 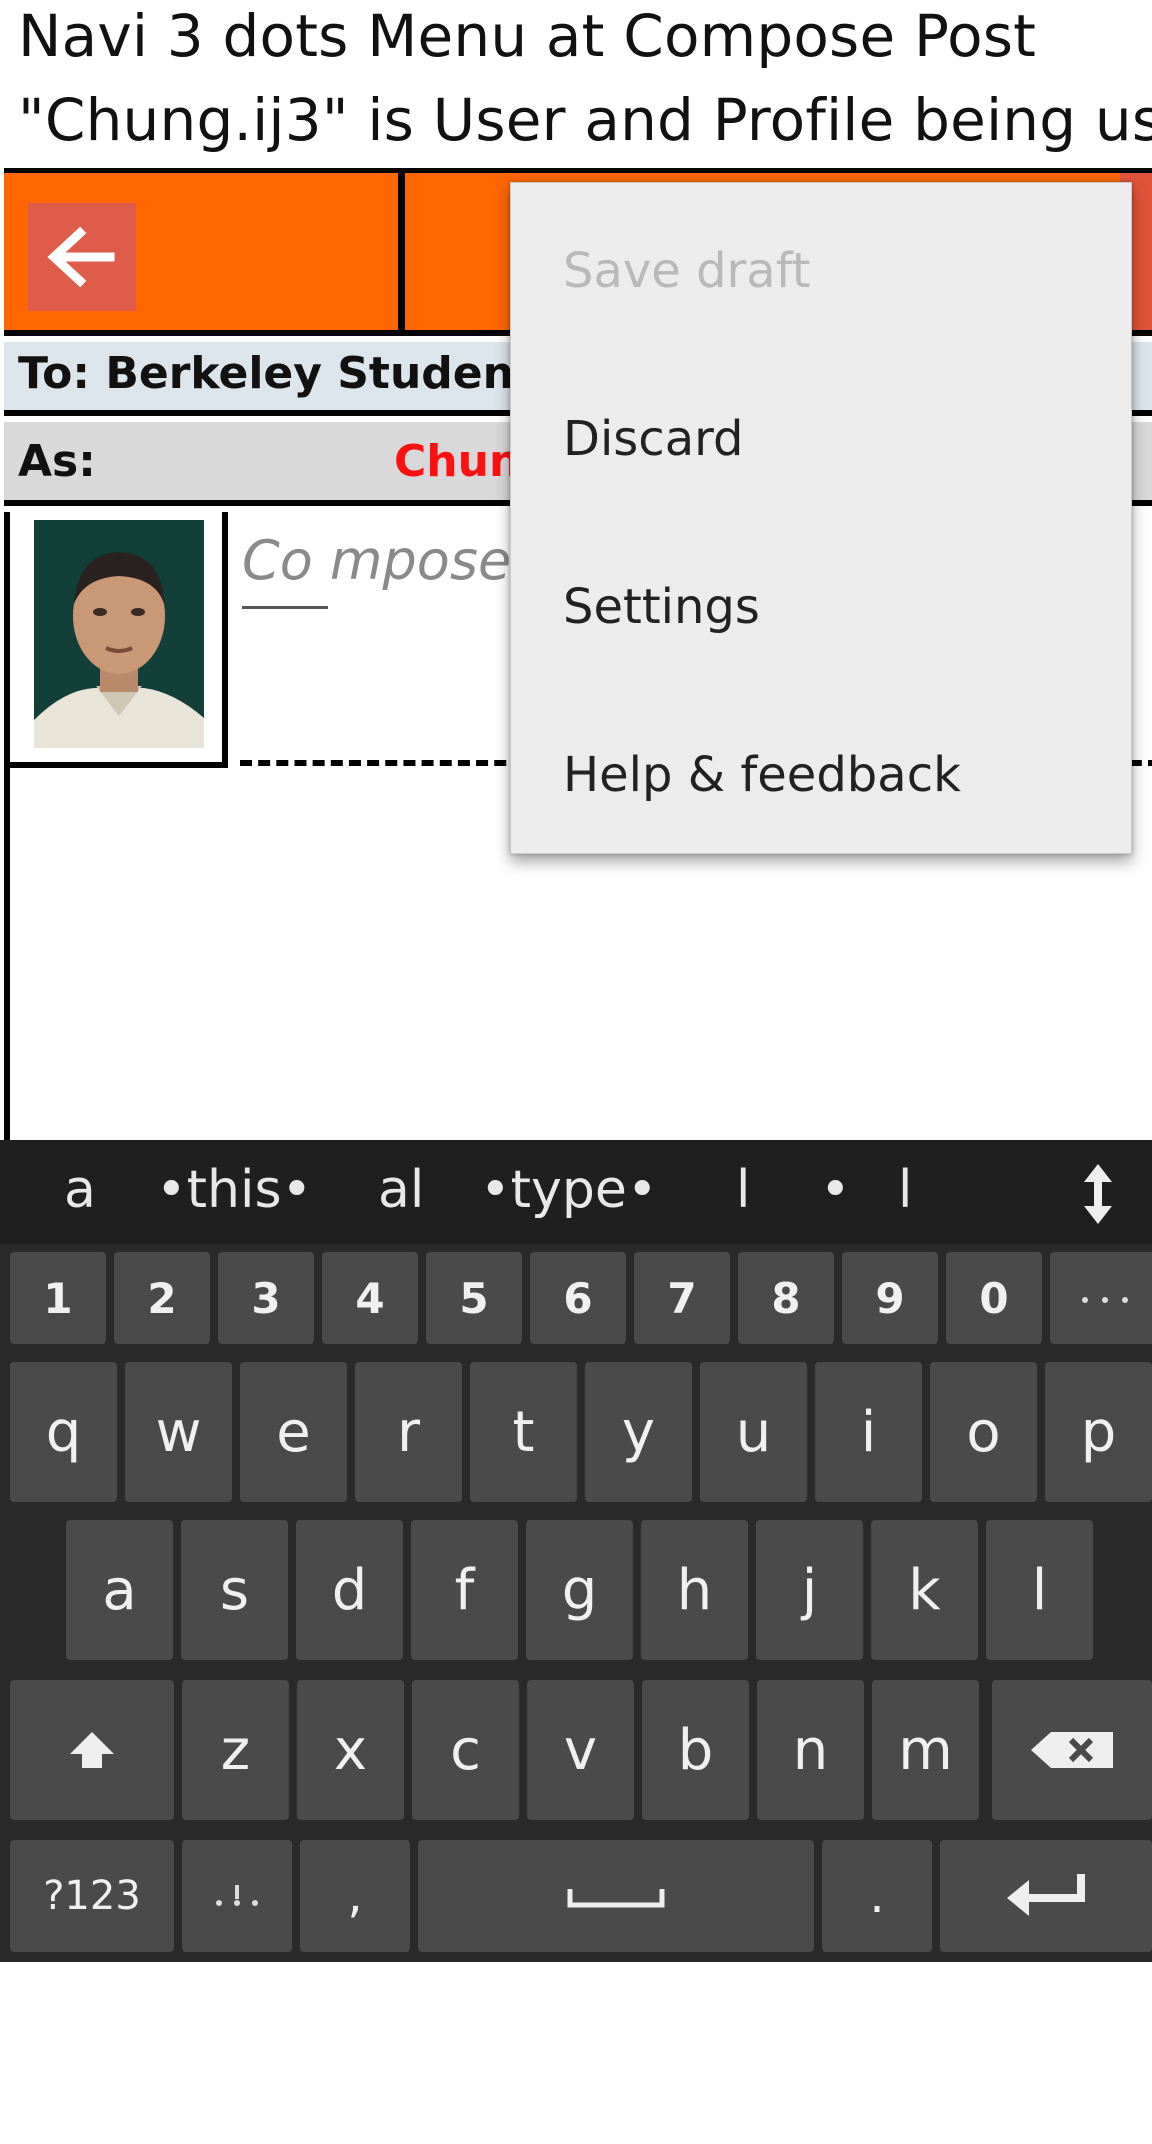 What do you see at coordinates (474, 1298) in the screenshot?
I see `key-5: 5` at bounding box center [474, 1298].